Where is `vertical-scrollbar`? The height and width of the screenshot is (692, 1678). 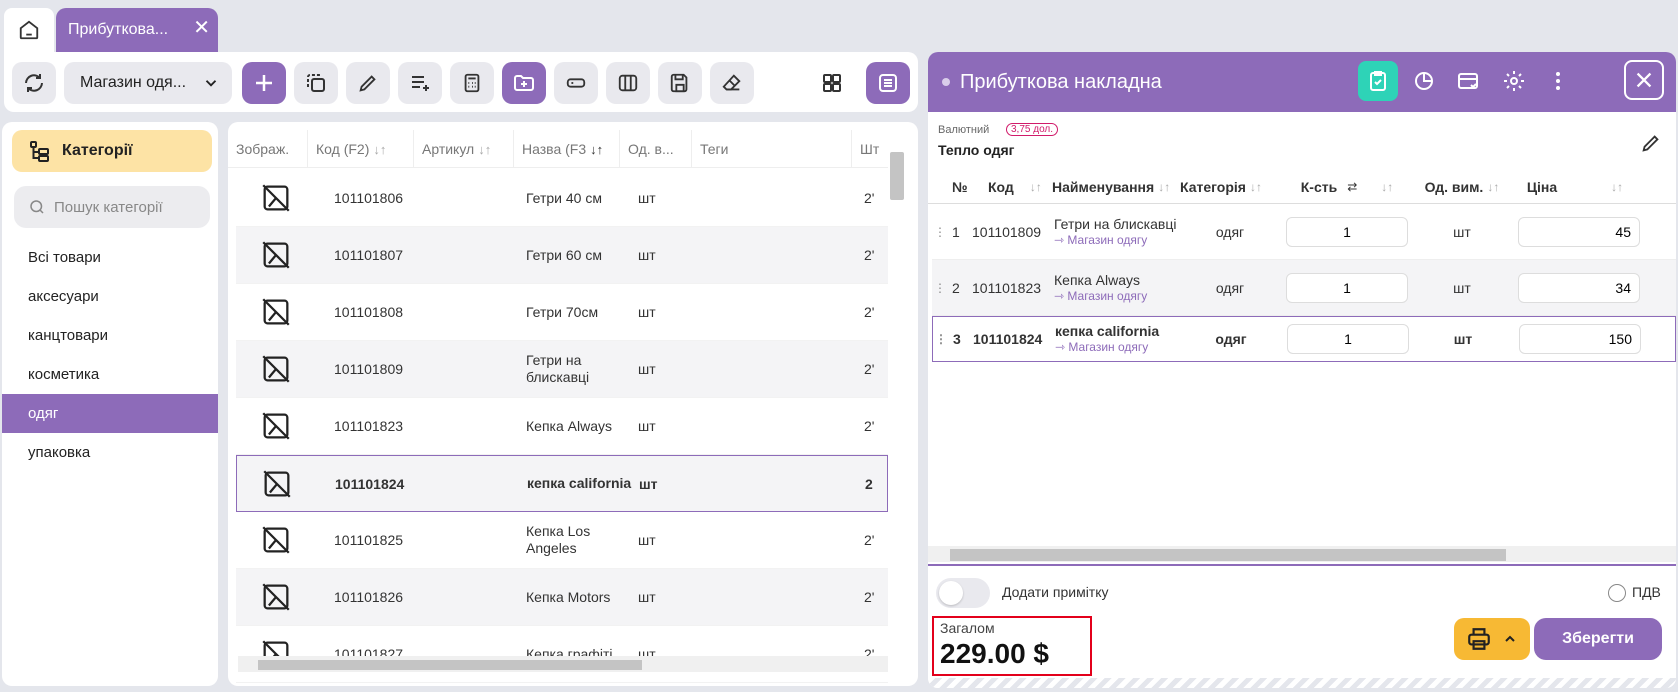
vertical-scrollbar is located at coordinates (896, 402).